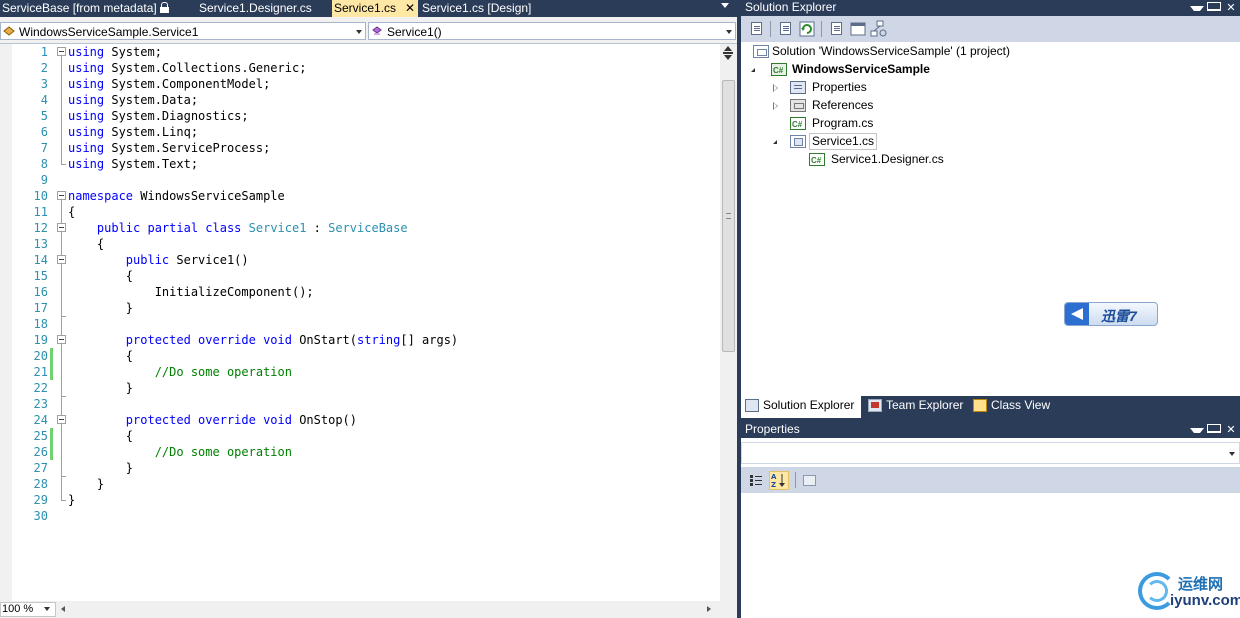 The image size is (1240, 618). I want to click on toolbar-separator, so click(821, 29).